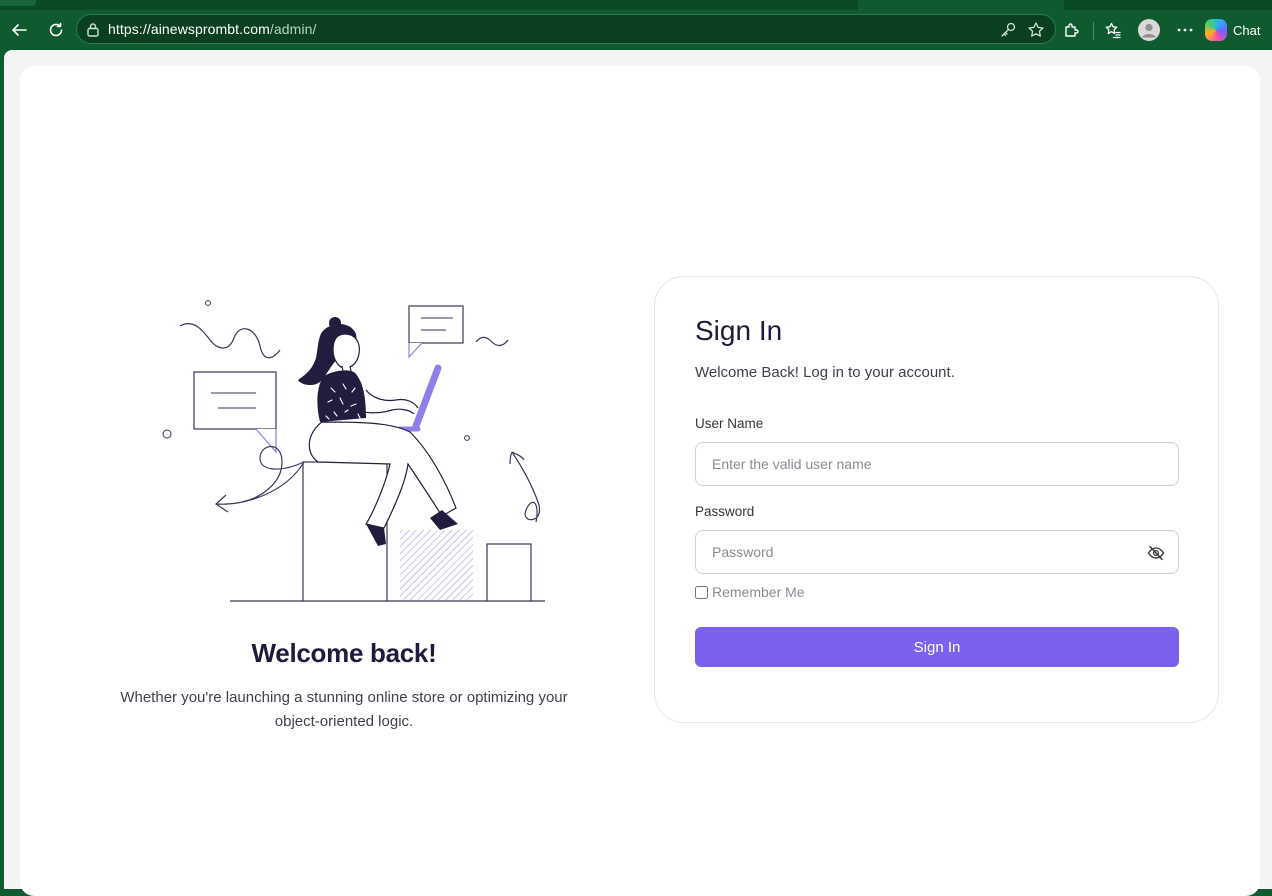 Image resolution: width=1272 pixels, height=896 pixels. Describe the element at coordinates (1008, 30) in the screenshot. I see `key-icon` at that location.